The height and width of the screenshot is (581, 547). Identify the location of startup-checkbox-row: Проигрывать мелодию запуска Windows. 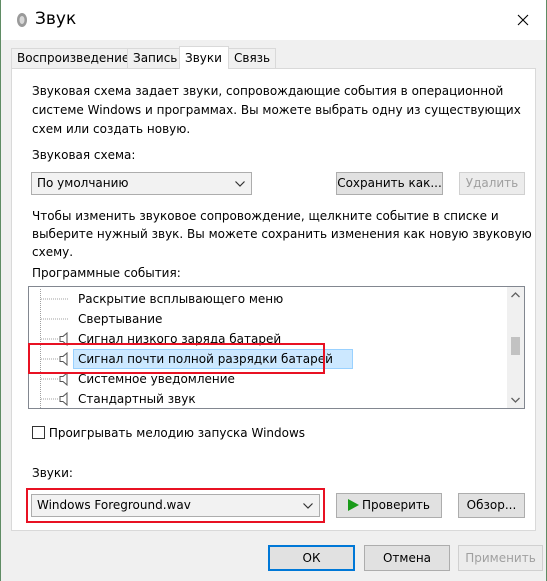
(168, 433).